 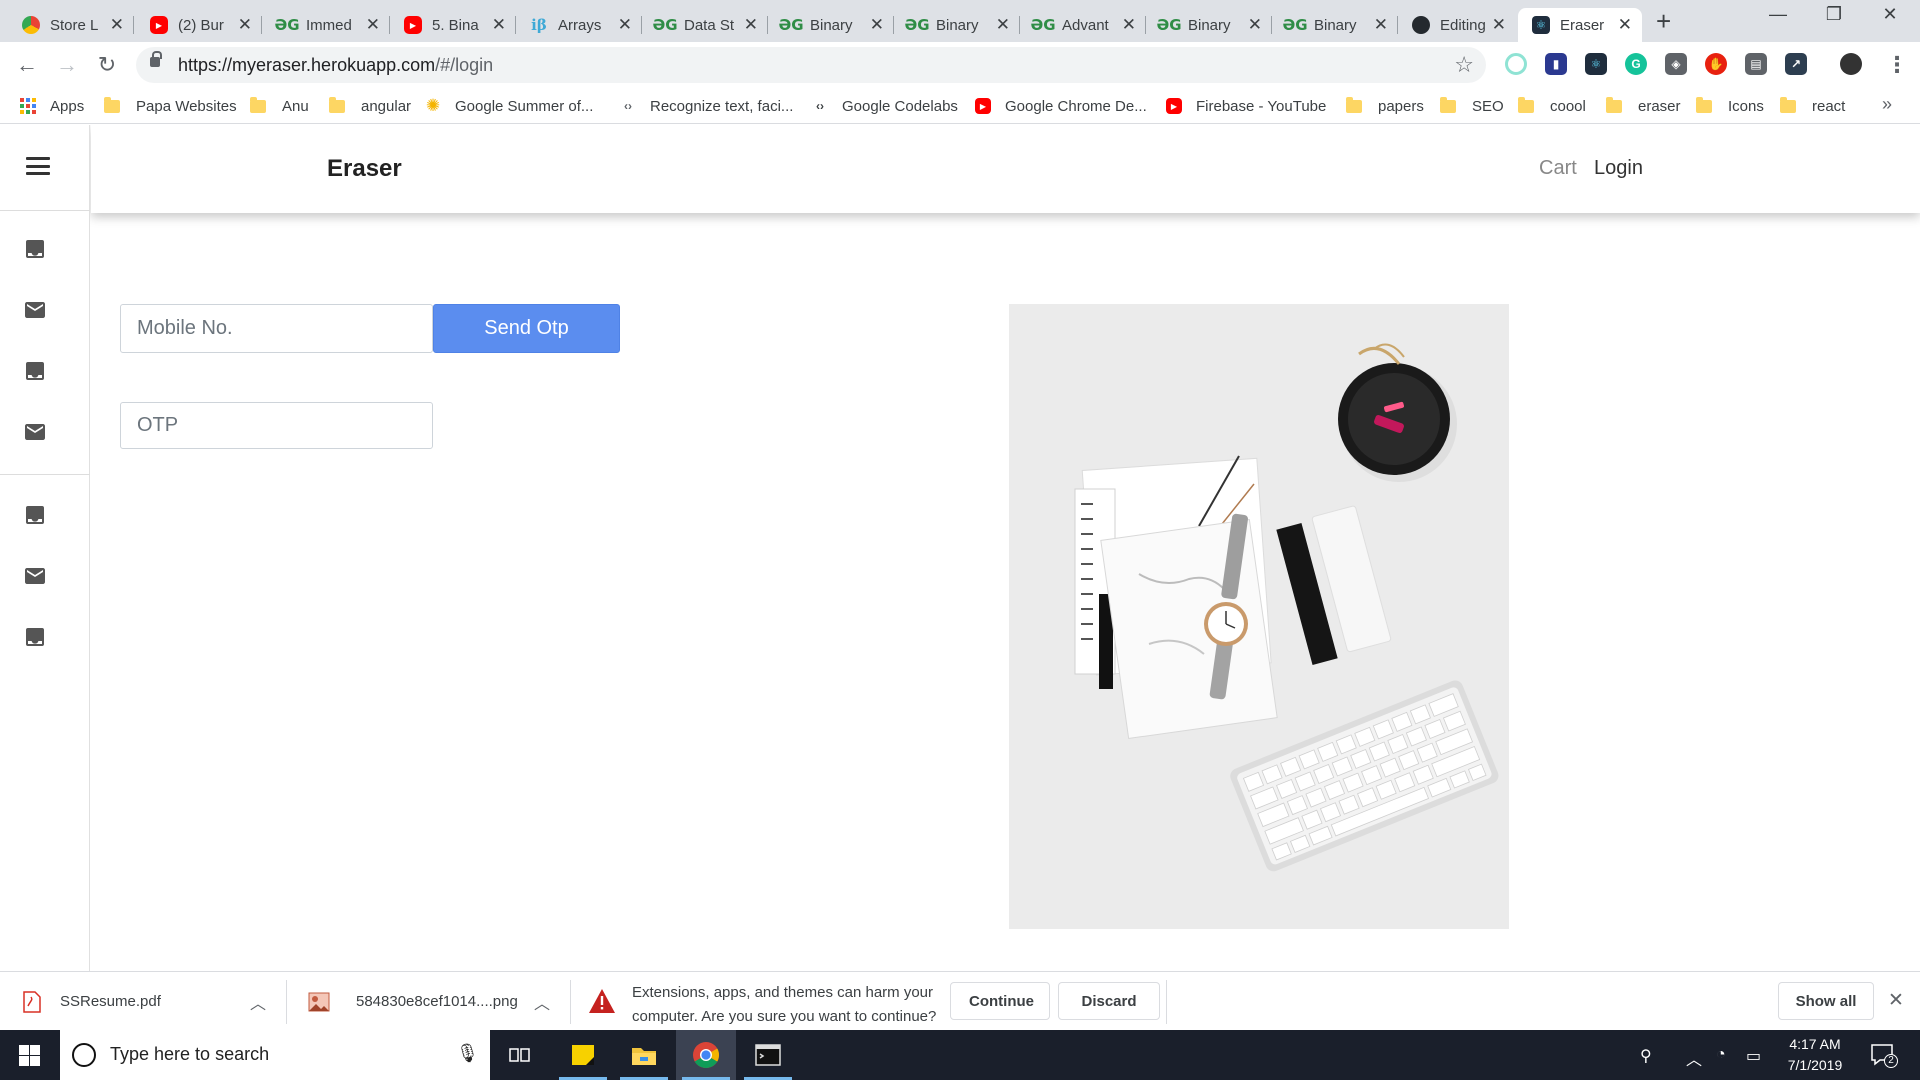 What do you see at coordinates (467, 1053) in the screenshot?
I see `microphone-icon: 🎙` at bounding box center [467, 1053].